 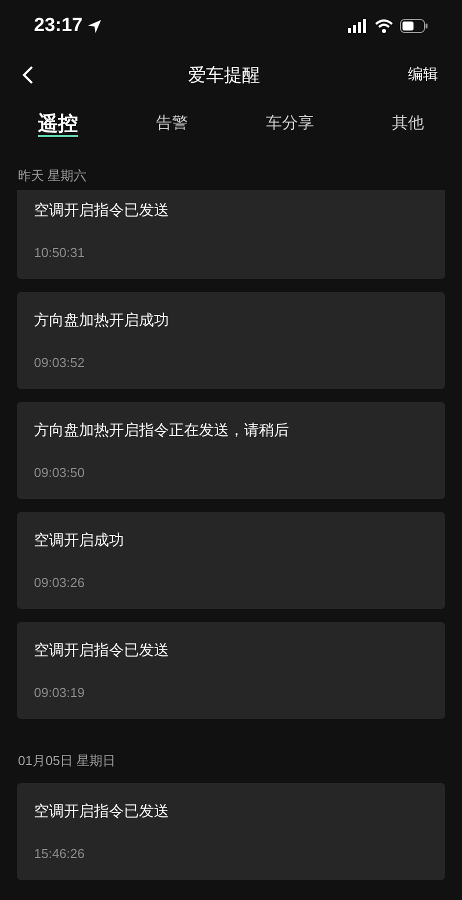 I want to click on tab: 其他, so click(x=408, y=125).